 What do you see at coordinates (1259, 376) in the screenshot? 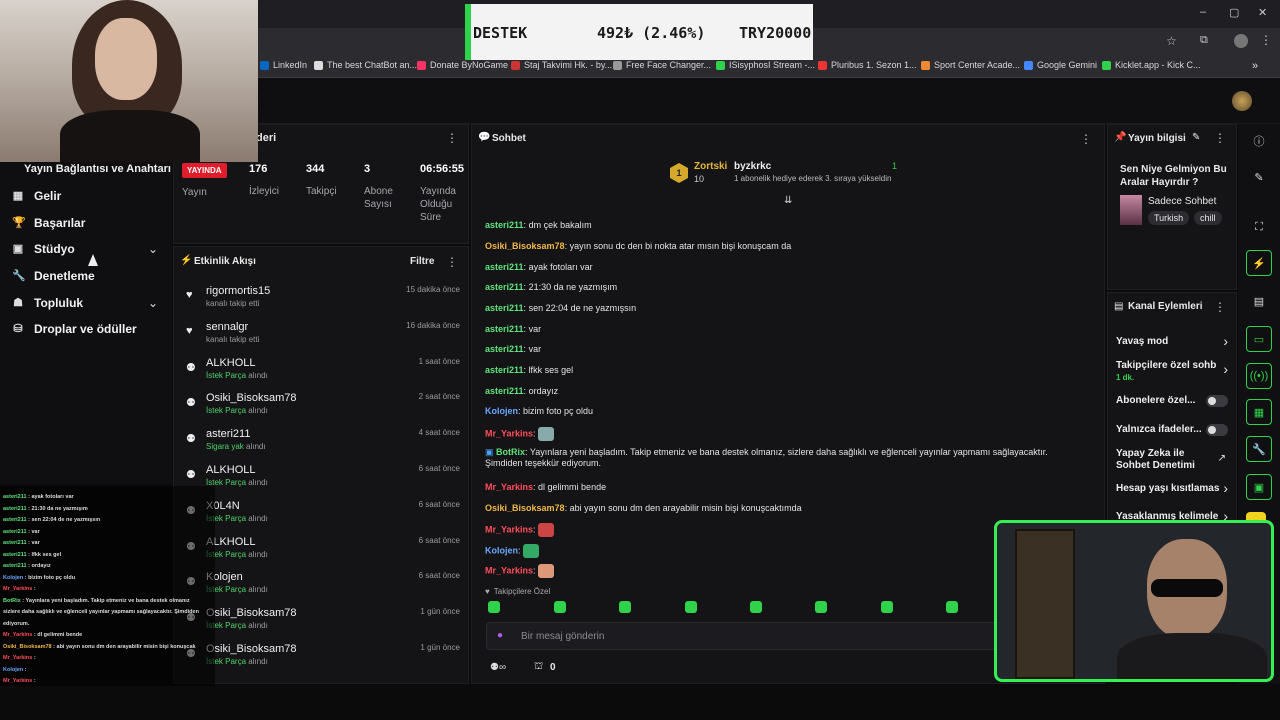
I see `broadcast-icon: ((•))` at bounding box center [1259, 376].